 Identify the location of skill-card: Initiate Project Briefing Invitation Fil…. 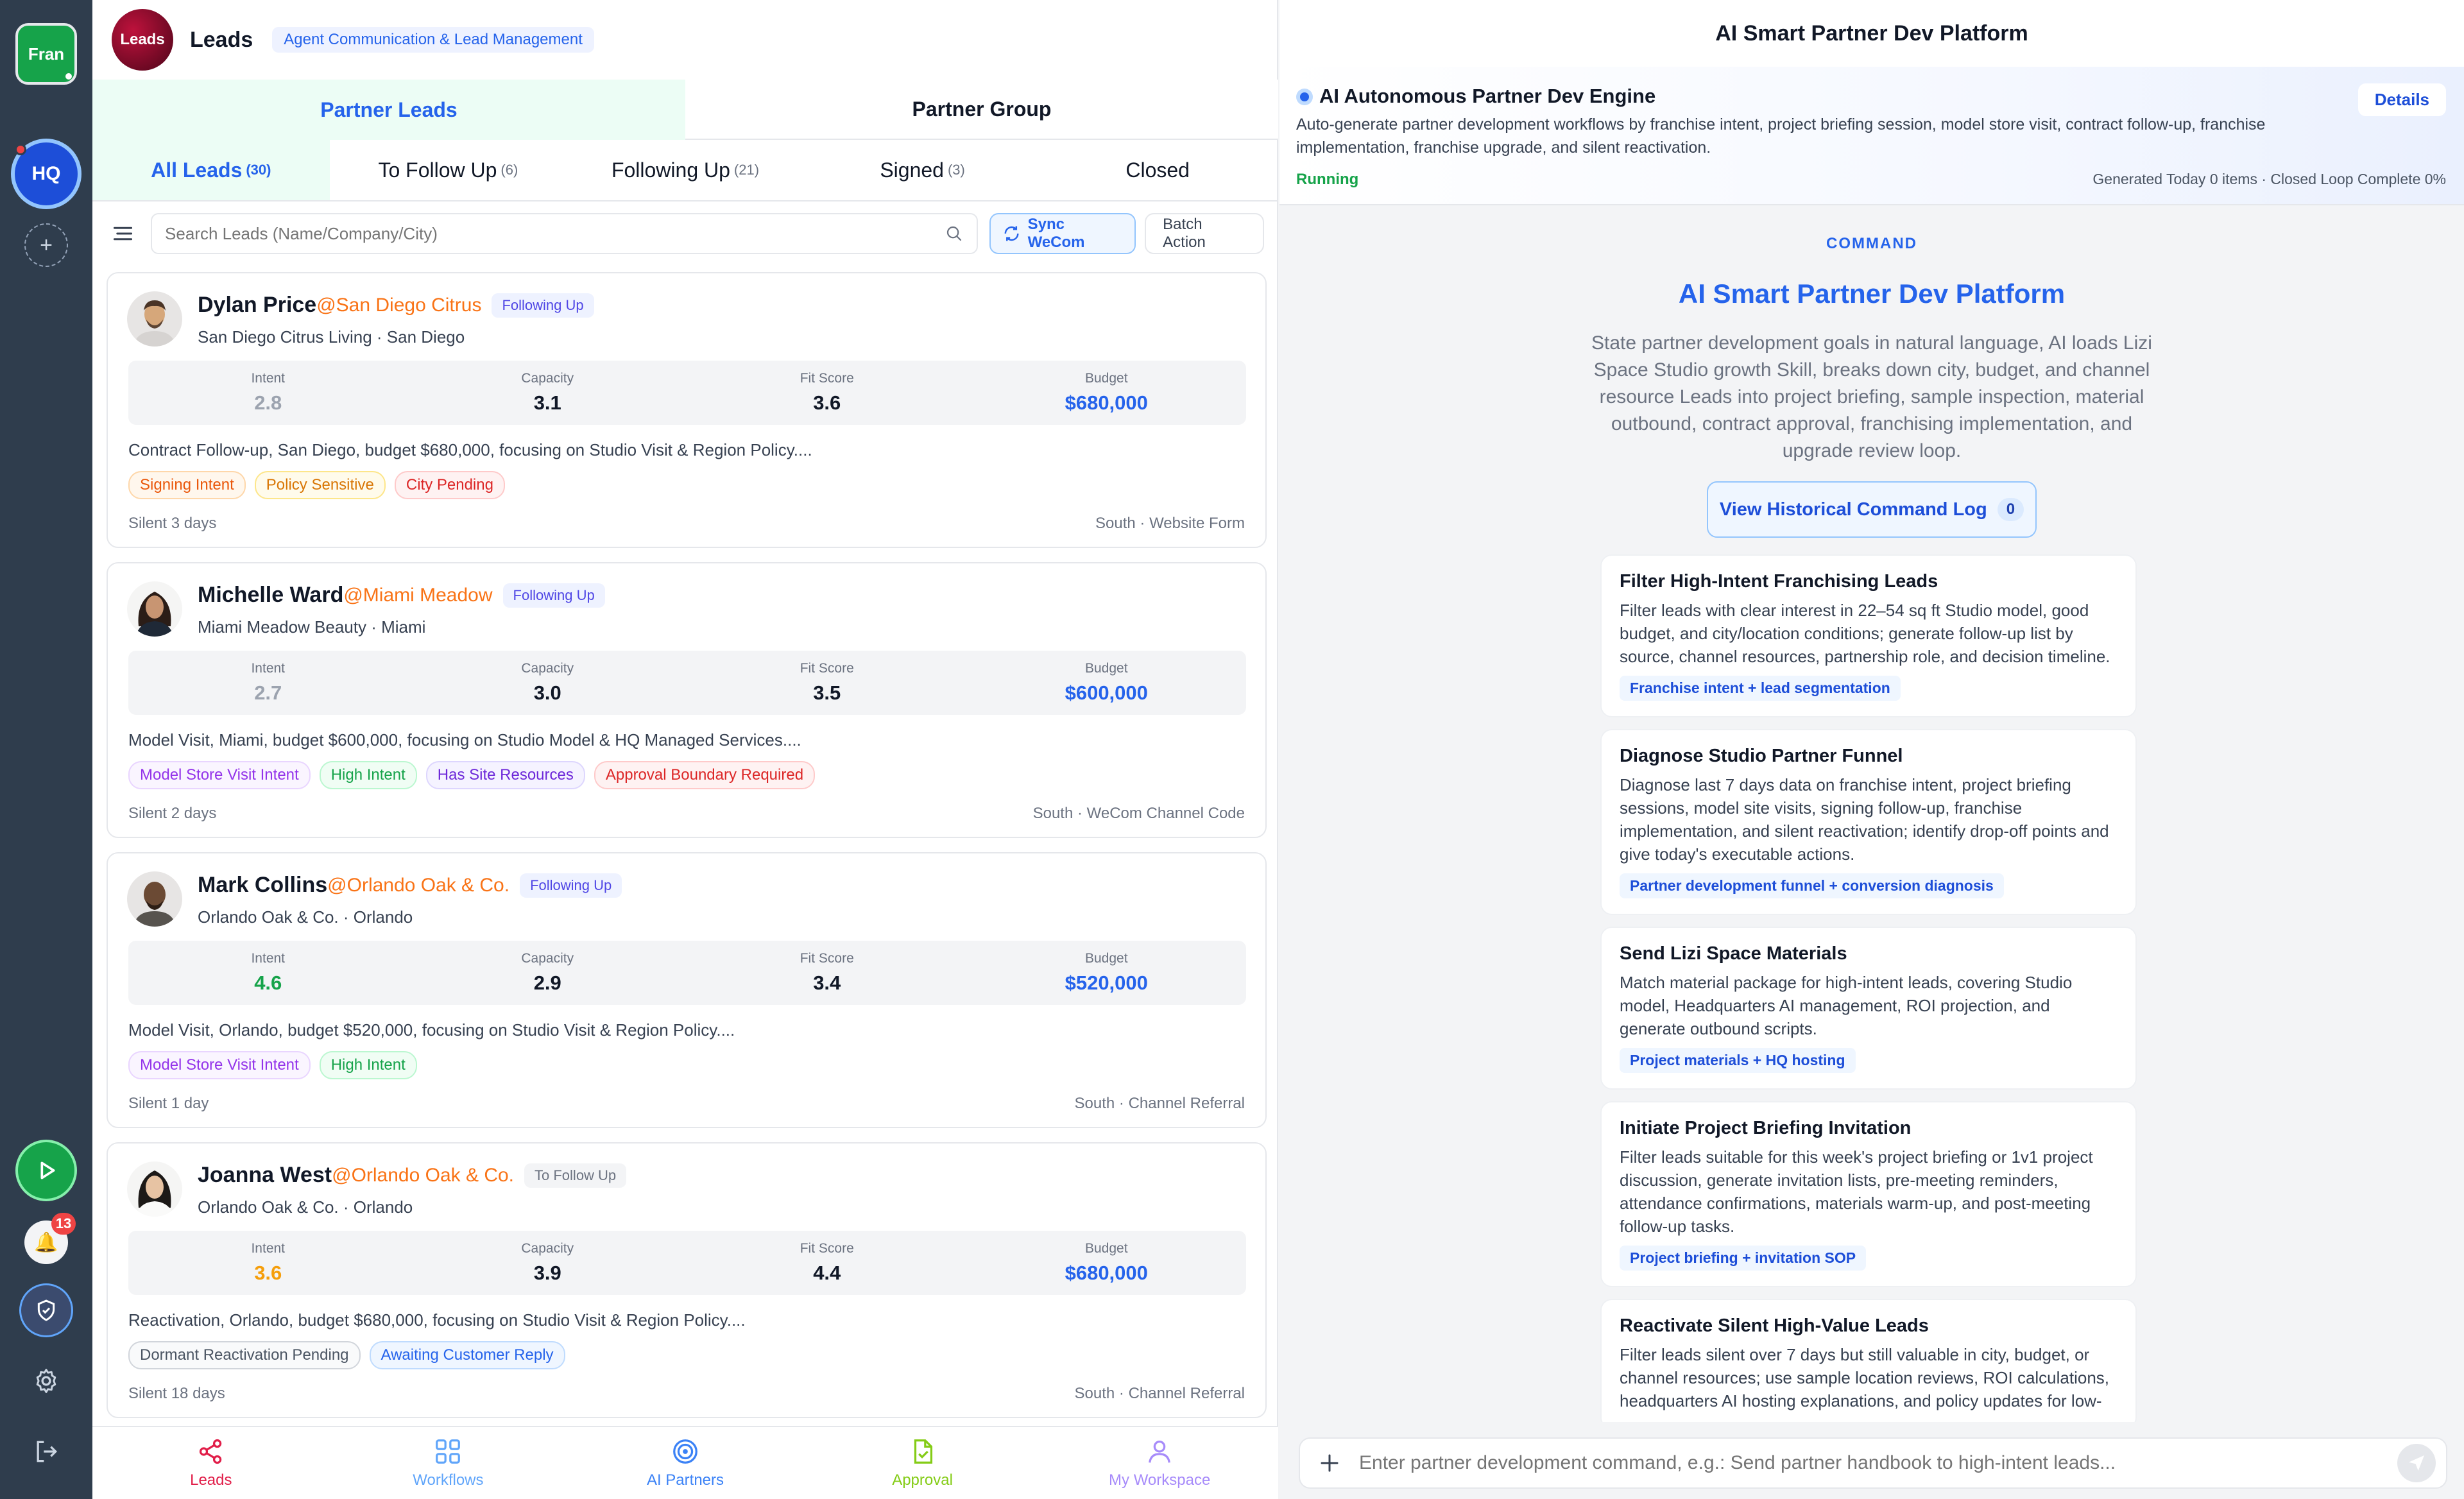
(1869, 1194).